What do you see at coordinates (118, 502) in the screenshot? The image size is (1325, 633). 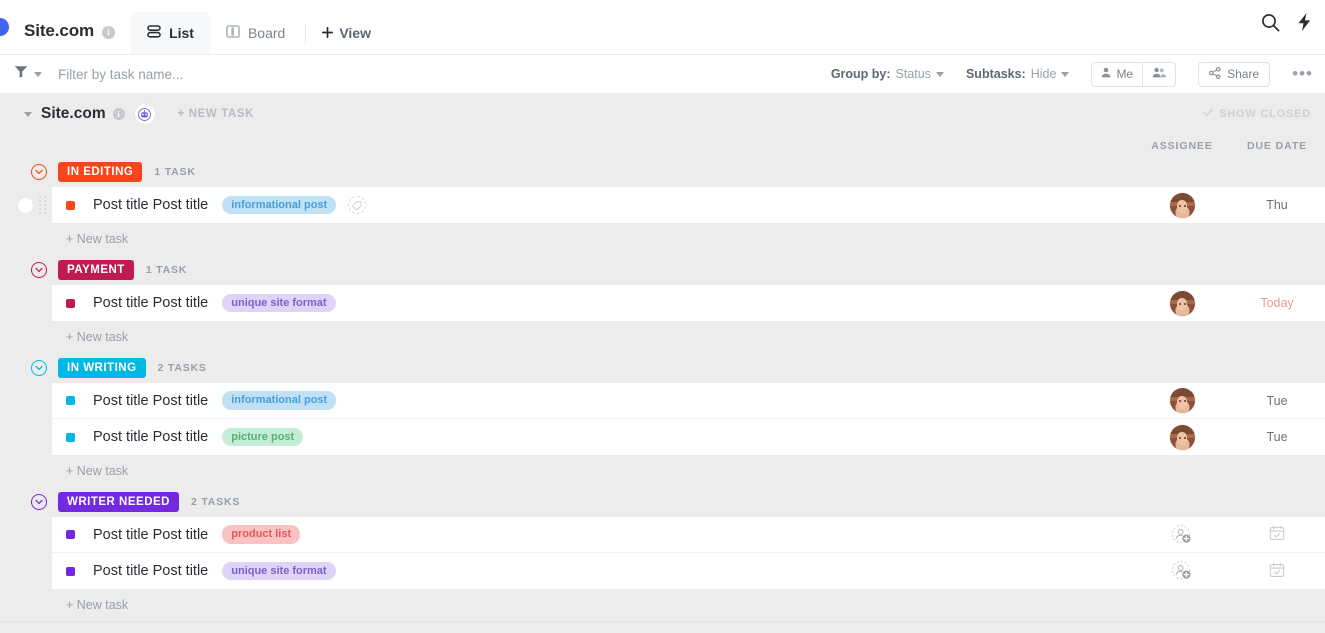 I see `status-badge: WRITER NEEDED` at bounding box center [118, 502].